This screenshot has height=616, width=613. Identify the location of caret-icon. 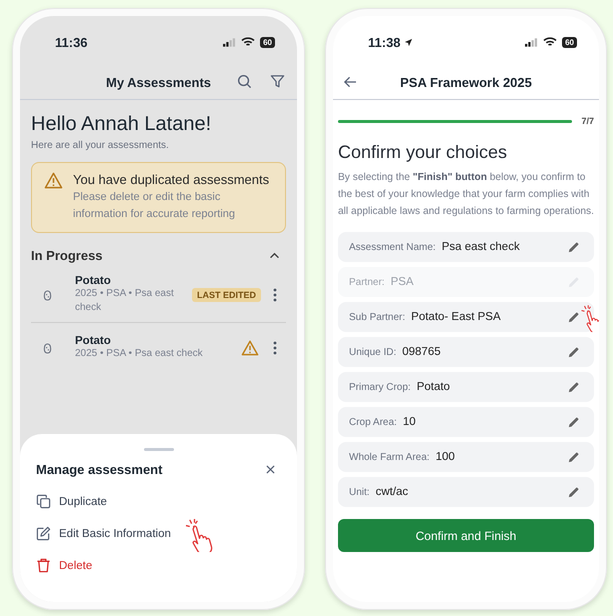
(274, 255).